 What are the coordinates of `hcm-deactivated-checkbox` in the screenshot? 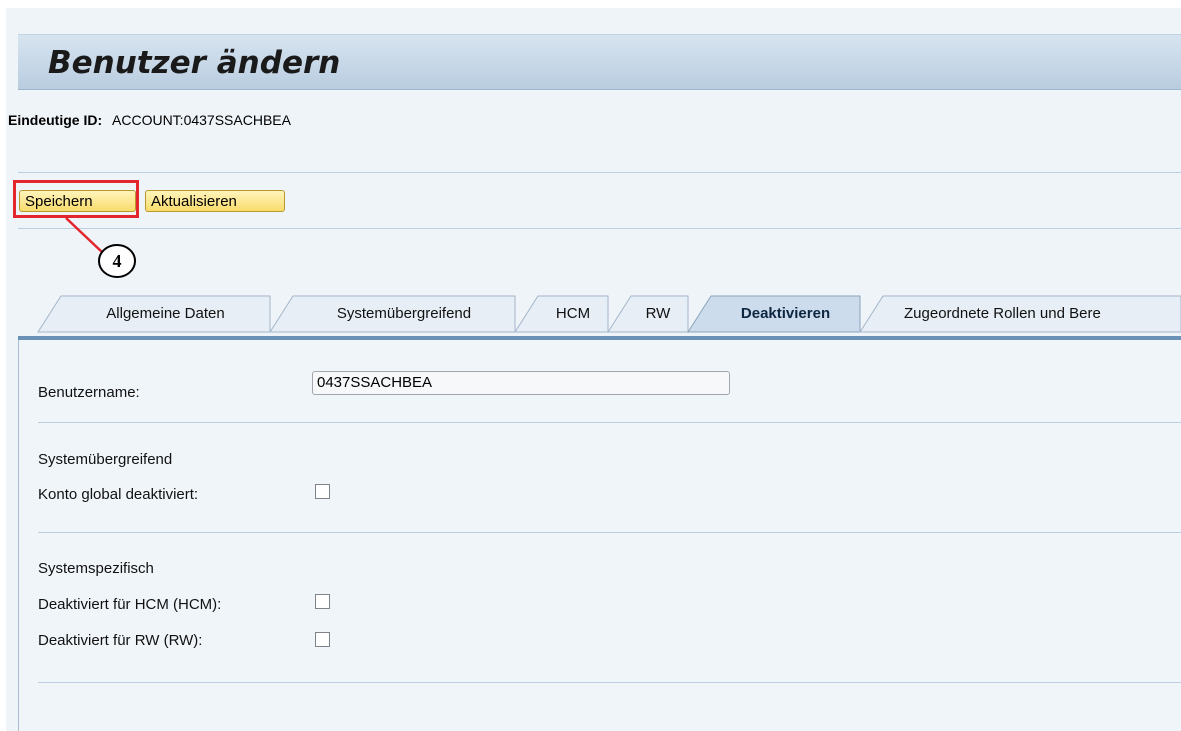 It's located at (322, 601).